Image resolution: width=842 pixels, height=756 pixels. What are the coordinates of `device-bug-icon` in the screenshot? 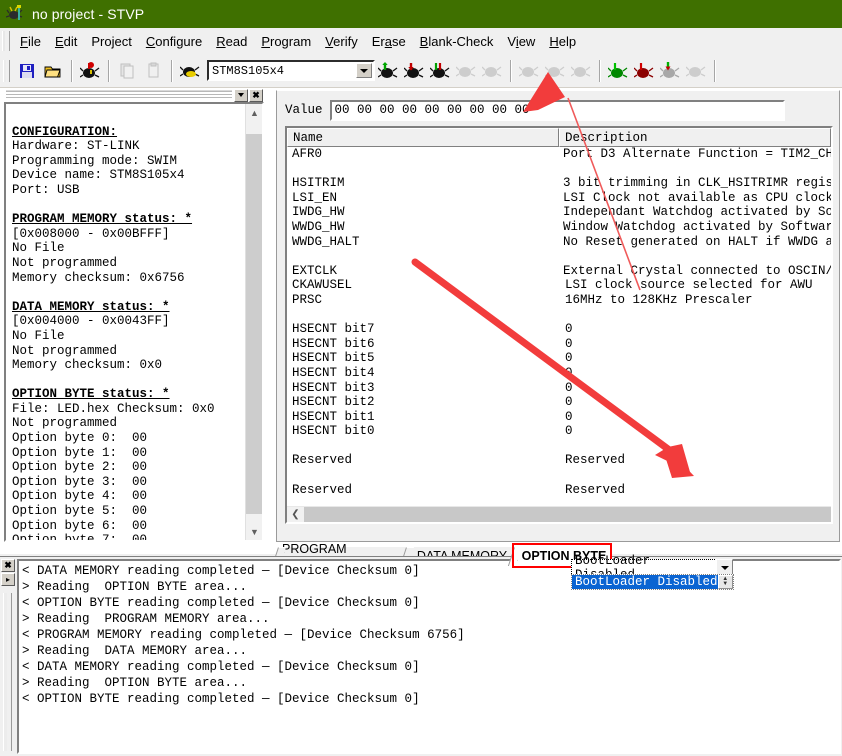 It's located at (190, 71).